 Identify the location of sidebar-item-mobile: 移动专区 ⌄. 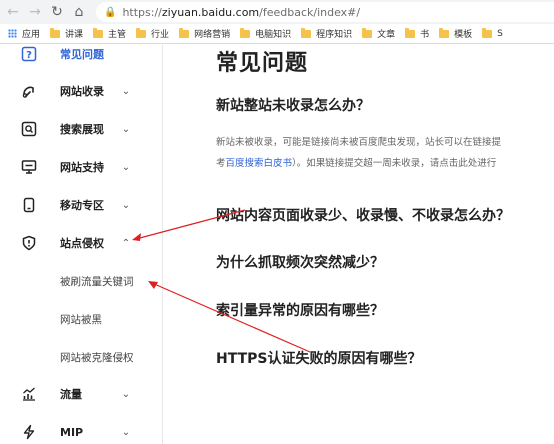
(81, 205).